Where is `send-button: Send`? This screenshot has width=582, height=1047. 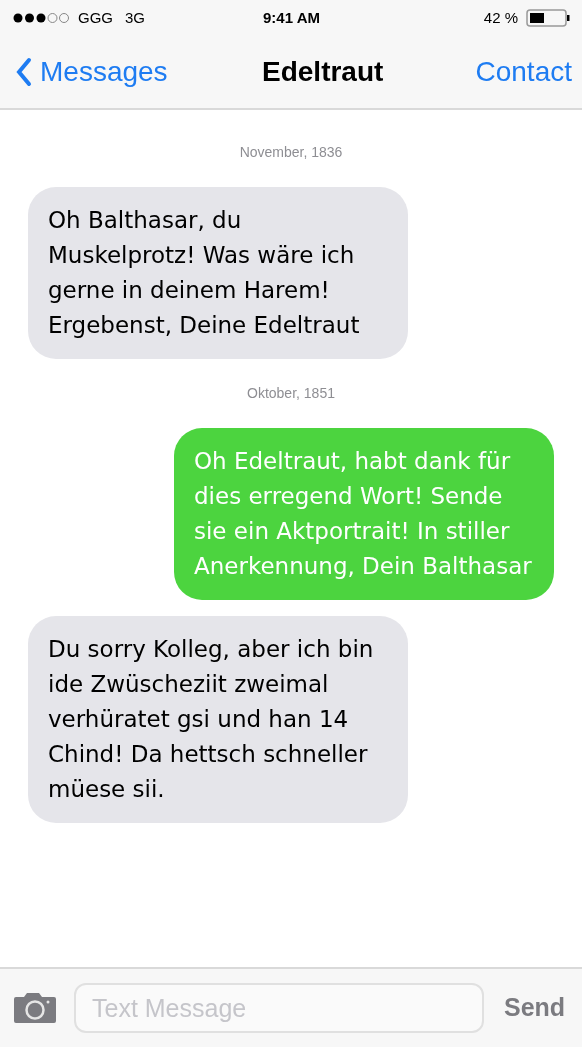
send-button: Send is located at coordinates (535, 1008).